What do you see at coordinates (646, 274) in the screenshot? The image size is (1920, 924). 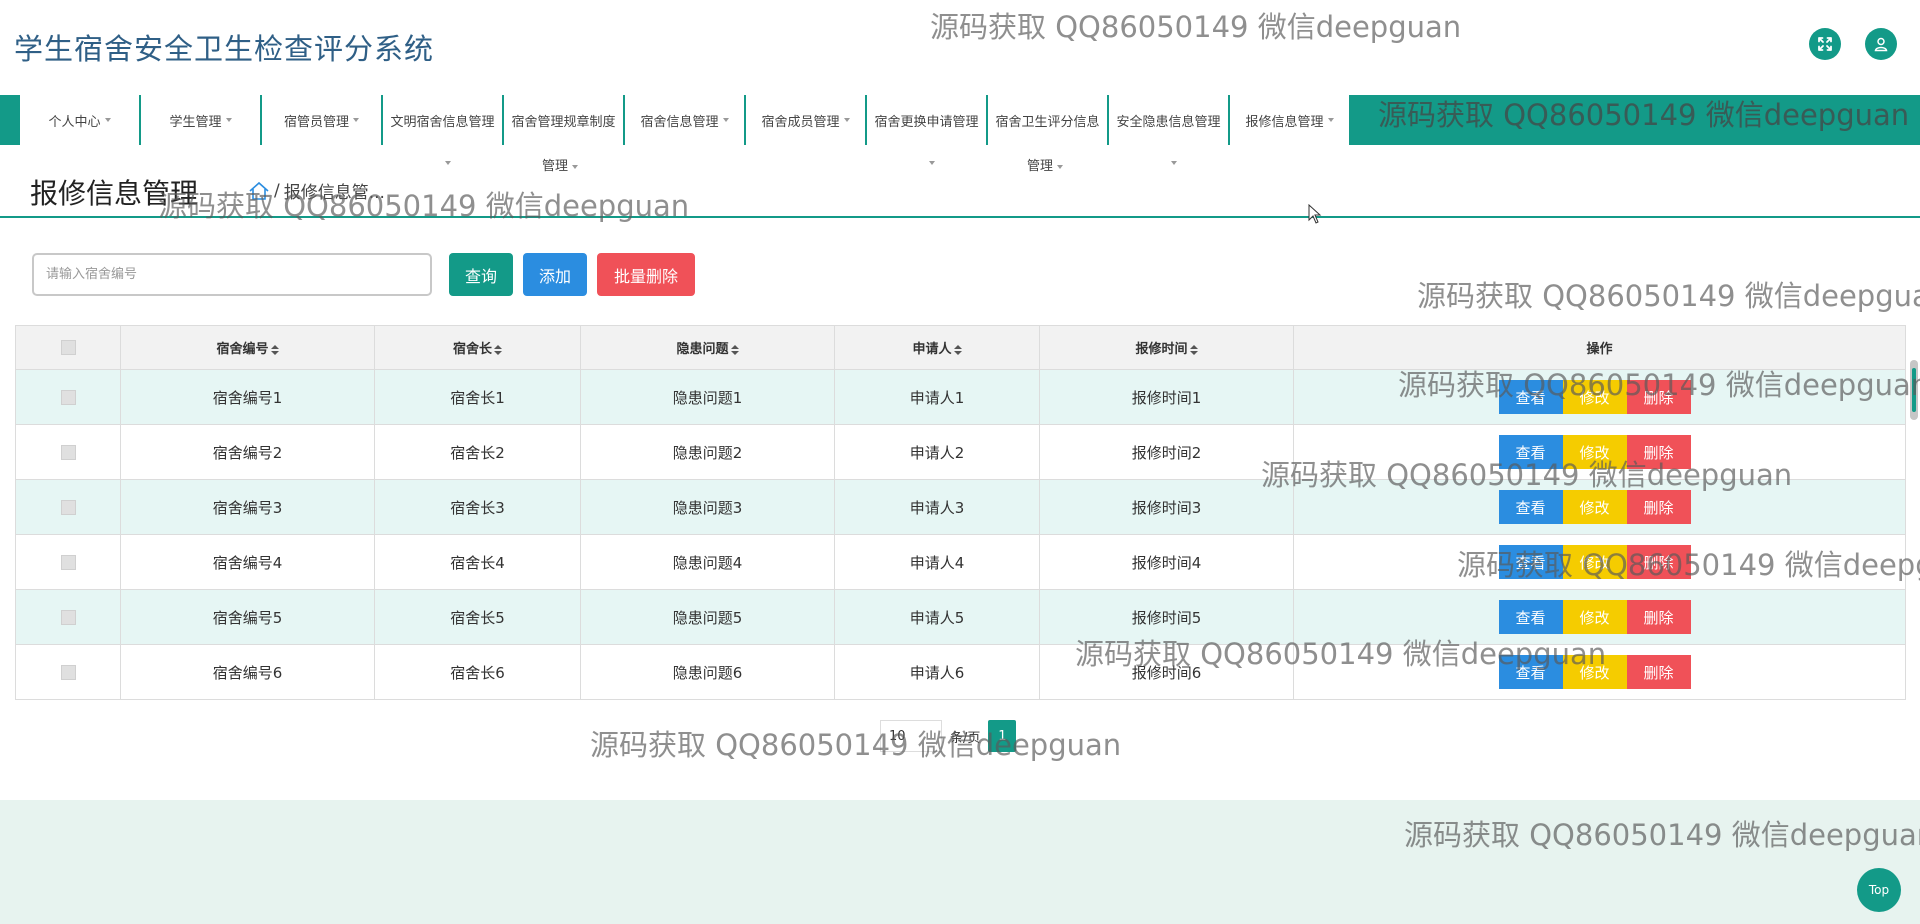 I see `batch-delete-button: 批量删除` at bounding box center [646, 274].